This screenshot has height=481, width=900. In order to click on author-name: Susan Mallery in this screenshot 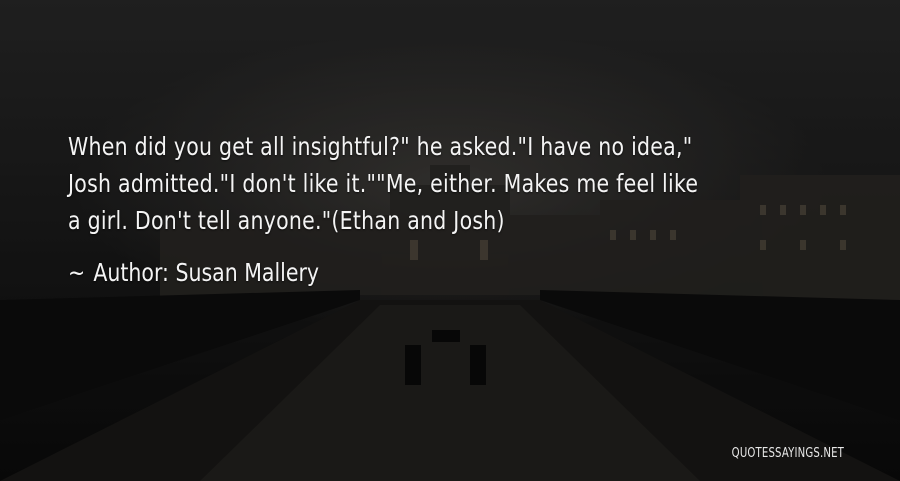, I will do `click(247, 272)`.